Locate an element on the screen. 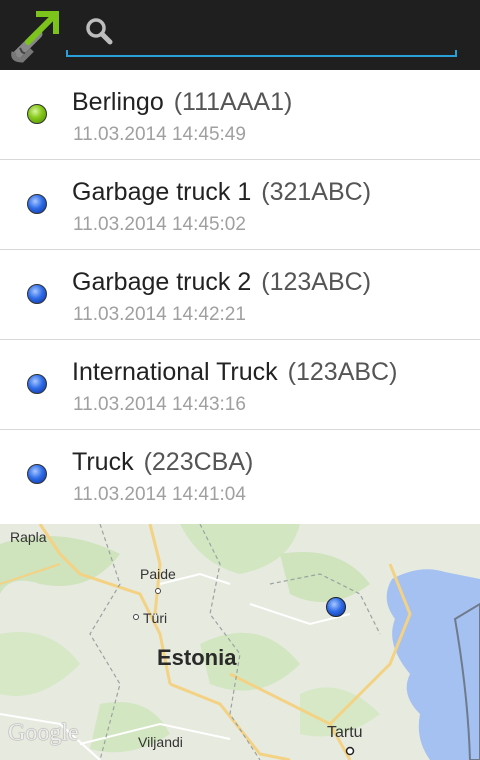 This screenshot has width=480, height=760. vehicle-timestamp: 11.03.2014 14:45:02 is located at coordinates (159, 224).